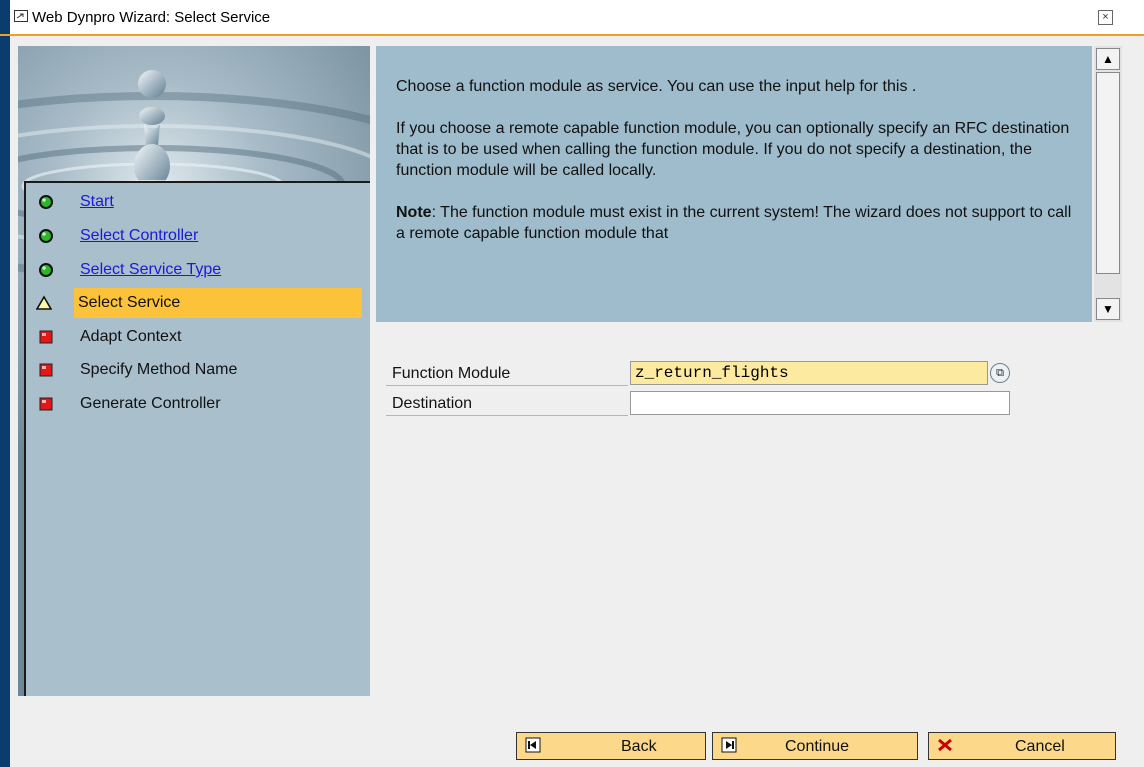 The image size is (1144, 767). I want to click on scroll-down-icon: ▼, so click(1108, 309).